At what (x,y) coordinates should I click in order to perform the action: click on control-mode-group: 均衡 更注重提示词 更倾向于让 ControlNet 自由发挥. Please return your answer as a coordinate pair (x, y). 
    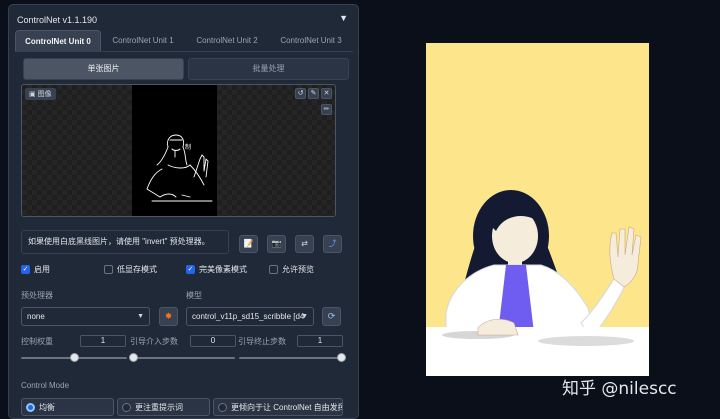
    Looking at the image, I should click on (182, 407).